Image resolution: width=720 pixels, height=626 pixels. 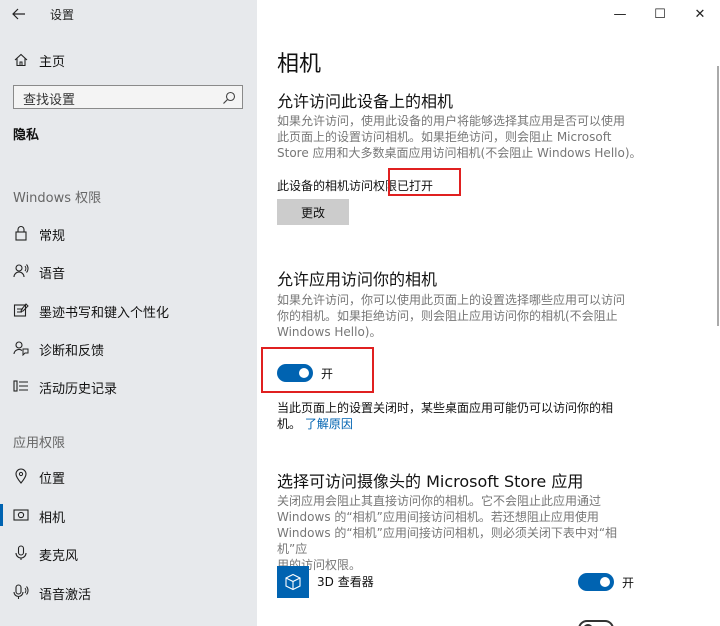 What do you see at coordinates (439, 501) in the screenshot?
I see `description-line: 关闭应用会阻止其直接访问你的相机。它不会阻止此应用通过` at bounding box center [439, 501].